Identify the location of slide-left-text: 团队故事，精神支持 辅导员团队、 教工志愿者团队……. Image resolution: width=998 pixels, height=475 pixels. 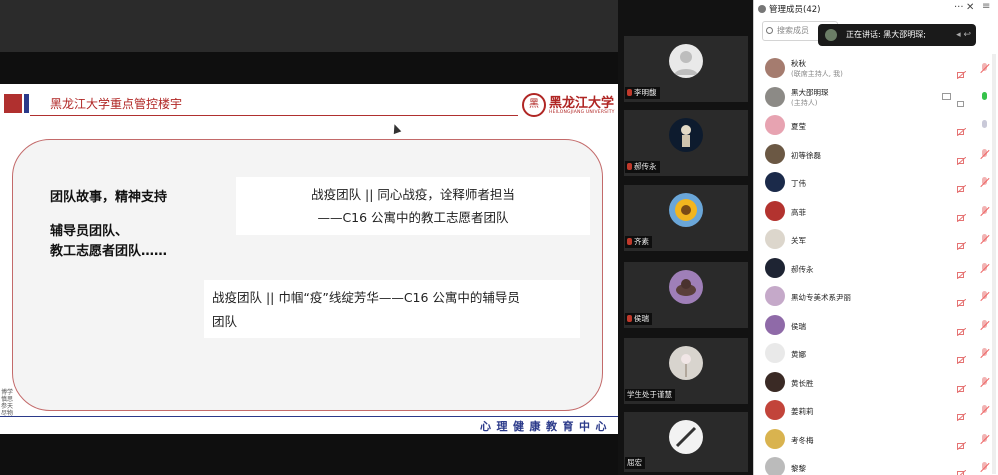
(108, 225).